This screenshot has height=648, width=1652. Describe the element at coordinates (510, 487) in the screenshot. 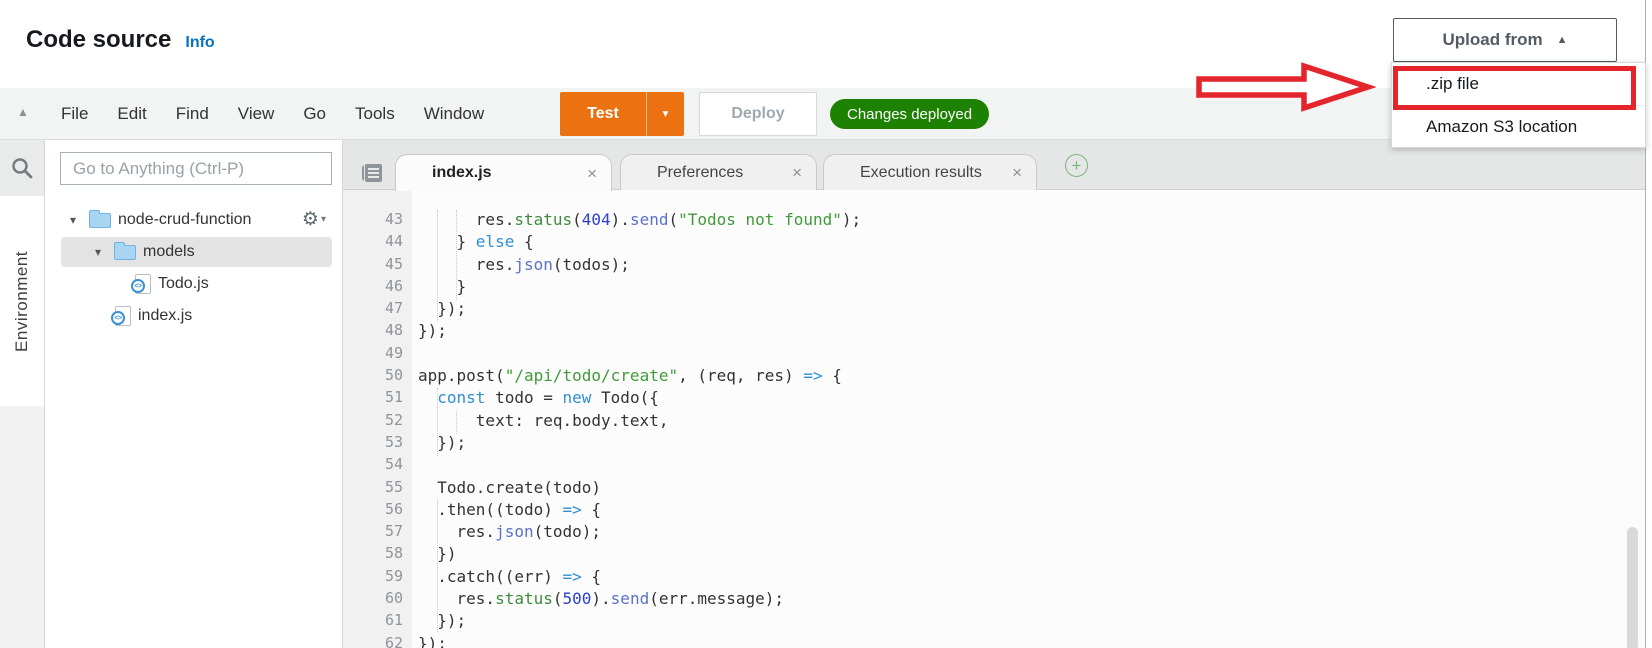

I see `code-line: Todo.create(todo)` at that location.